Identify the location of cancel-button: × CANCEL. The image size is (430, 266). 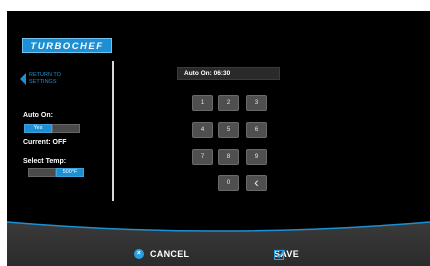
(161, 254).